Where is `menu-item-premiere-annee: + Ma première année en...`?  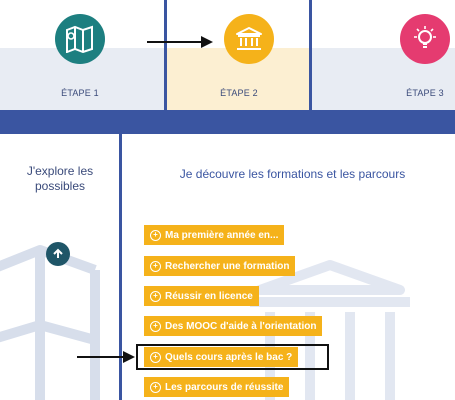 menu-item-premiere-annee: + Ma première année en... is located at coordinates (214, 235).